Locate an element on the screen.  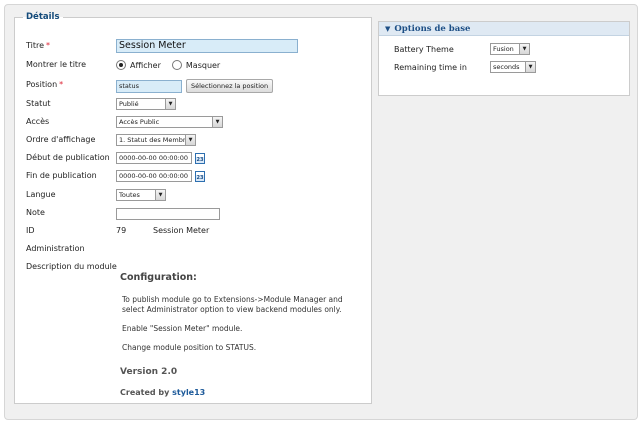
note-label: Note is located at coordinates (35, 212).